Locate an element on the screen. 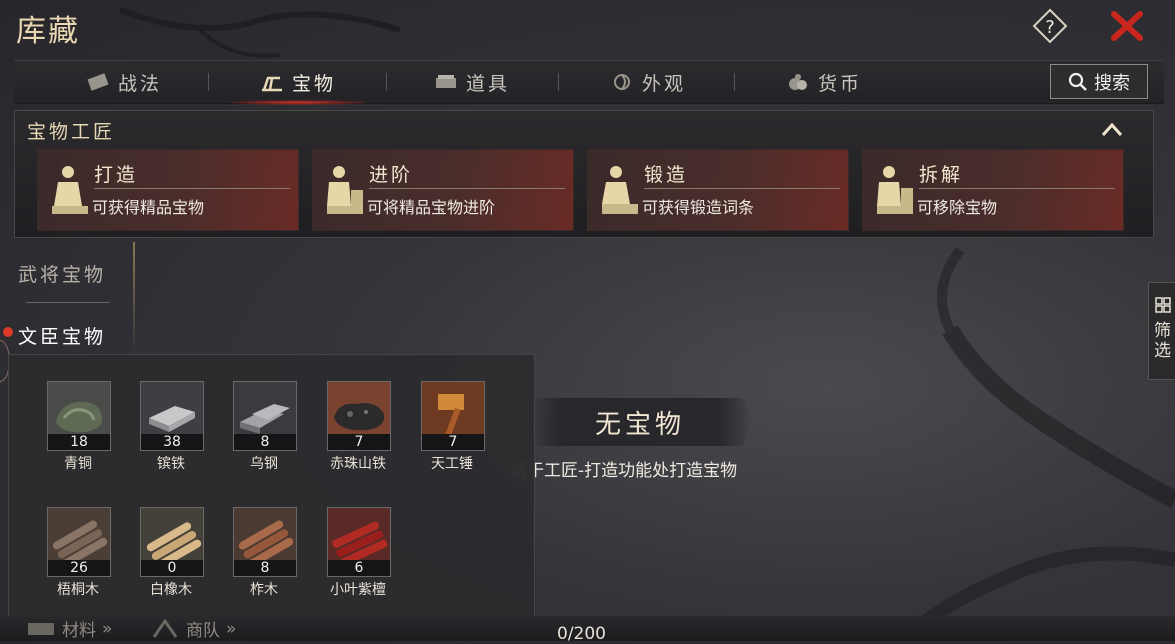 The width and height of the screenshot is (1175, 644). filter-button: 筛选 is located at coordinates (1161, 331).